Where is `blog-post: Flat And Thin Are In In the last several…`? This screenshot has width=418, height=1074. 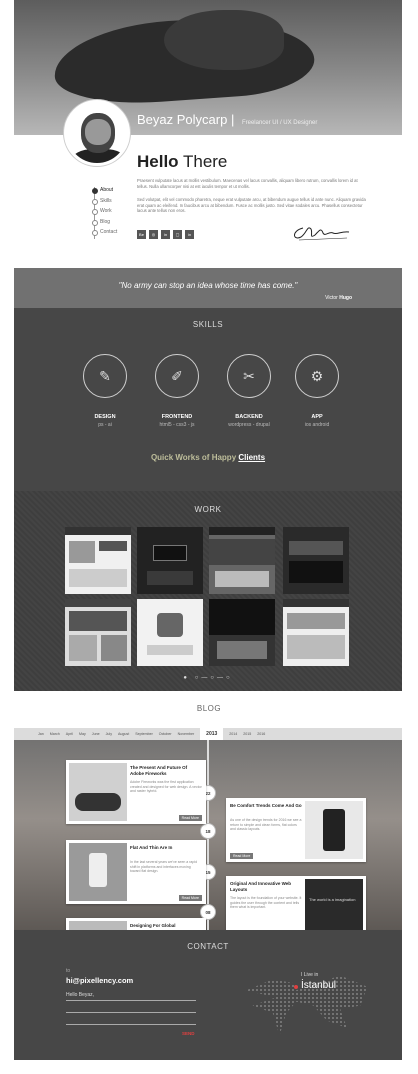 blog-post: Flat And Thin Are In In the last several… is located at coordinates (136, 872).